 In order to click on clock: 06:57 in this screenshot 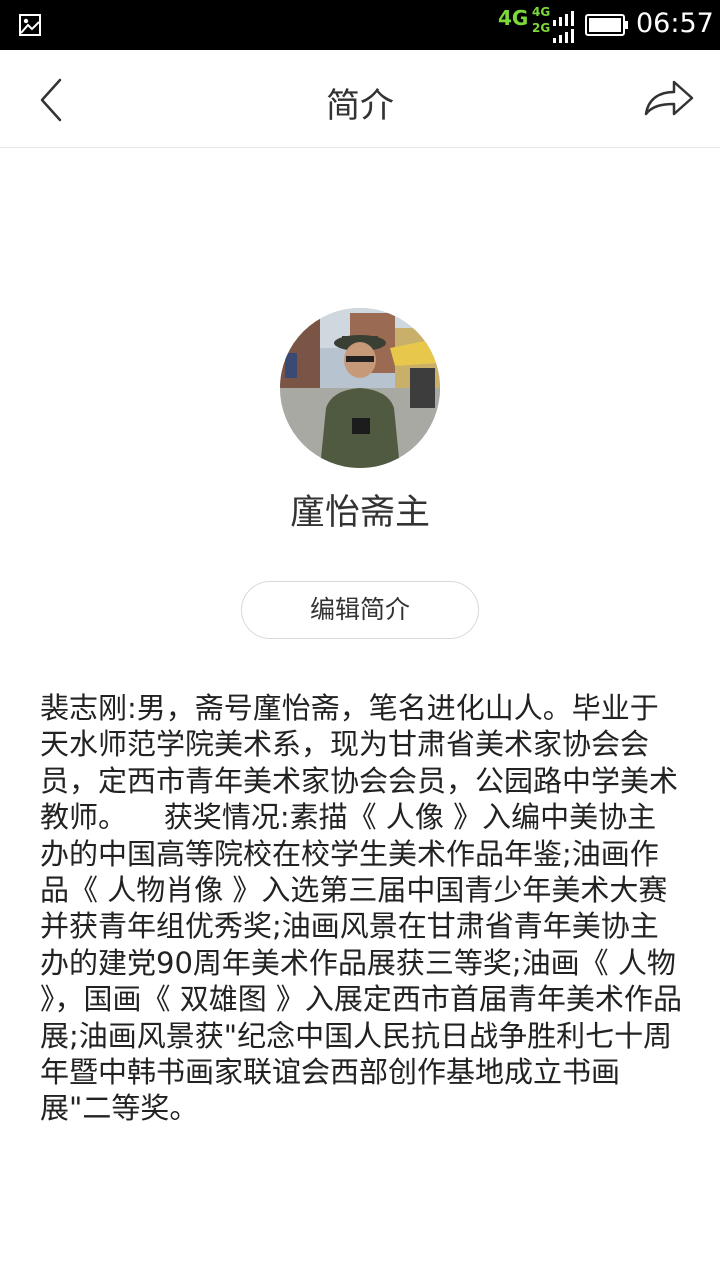, I will do `click(675, 23)`.